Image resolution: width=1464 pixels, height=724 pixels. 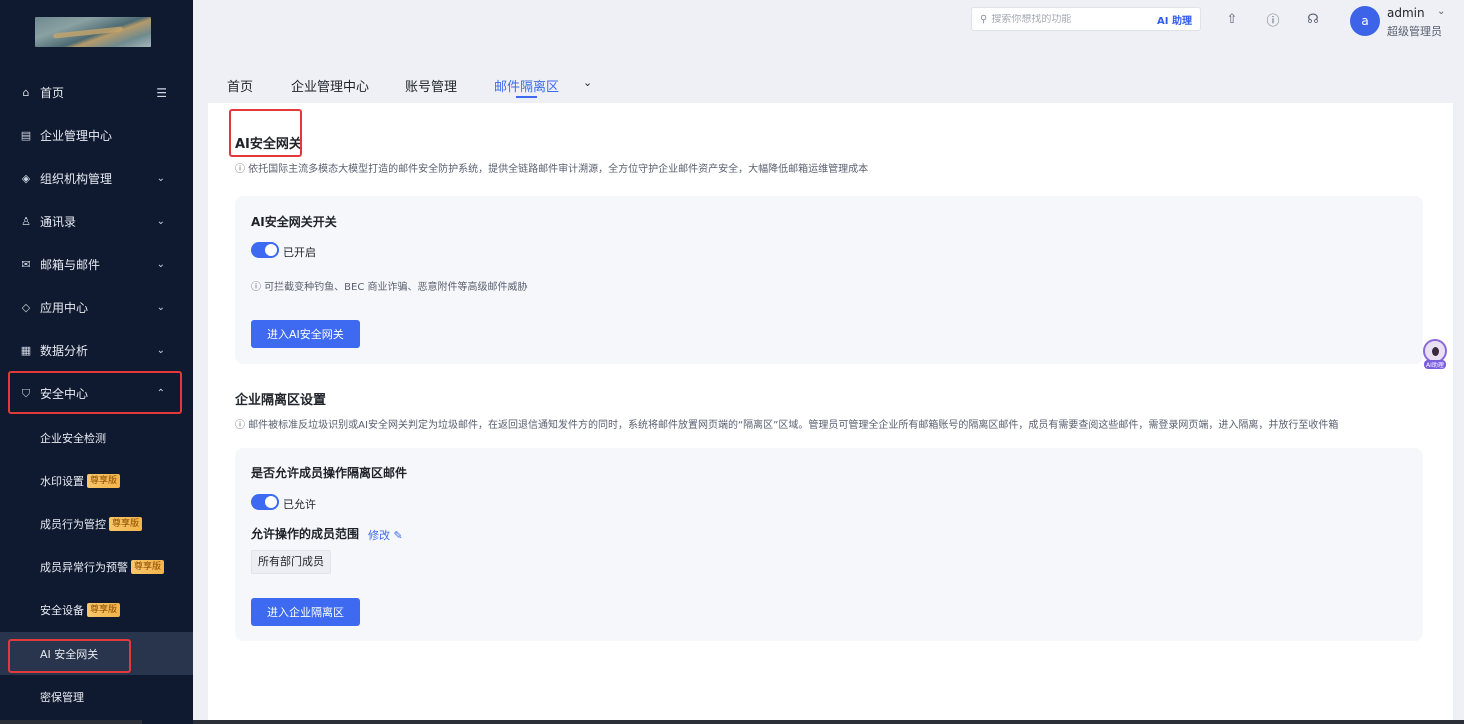 What do you see at coordinates (26, 135) in the screenshot?
I see `building-icon: ▤` at bounding box center [26, 135].